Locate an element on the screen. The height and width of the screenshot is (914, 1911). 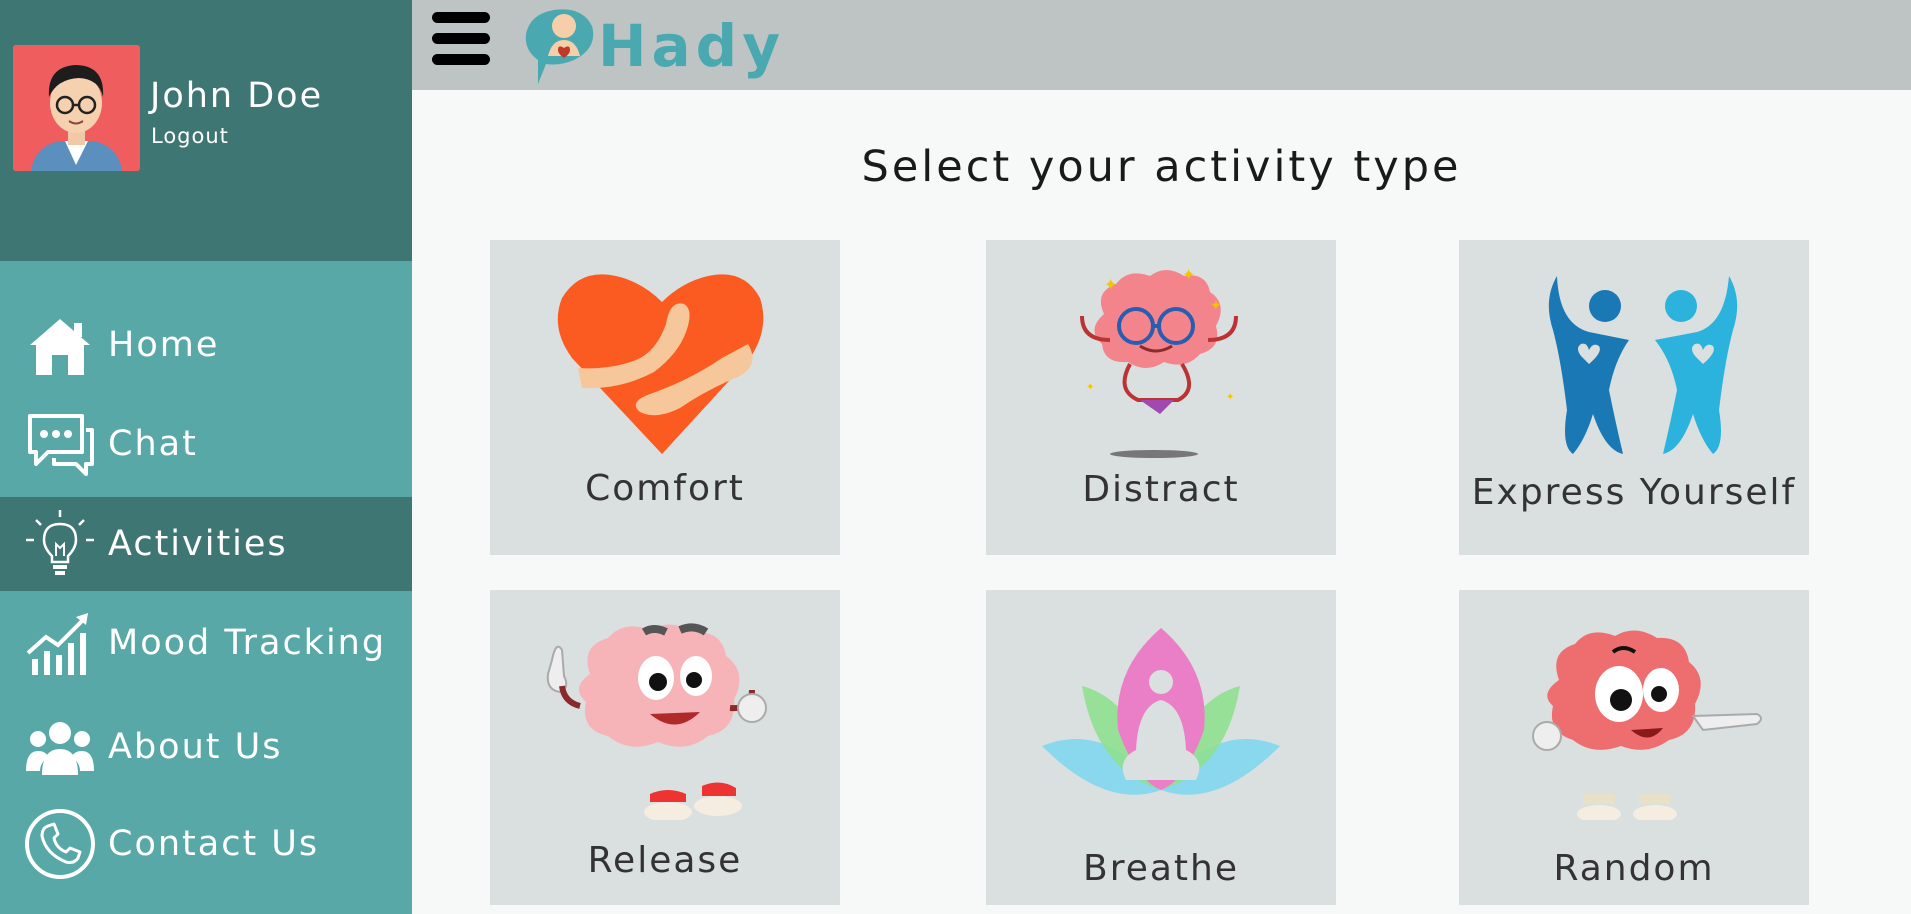
activity-card-release: Release is located at coordinates (665, 747).